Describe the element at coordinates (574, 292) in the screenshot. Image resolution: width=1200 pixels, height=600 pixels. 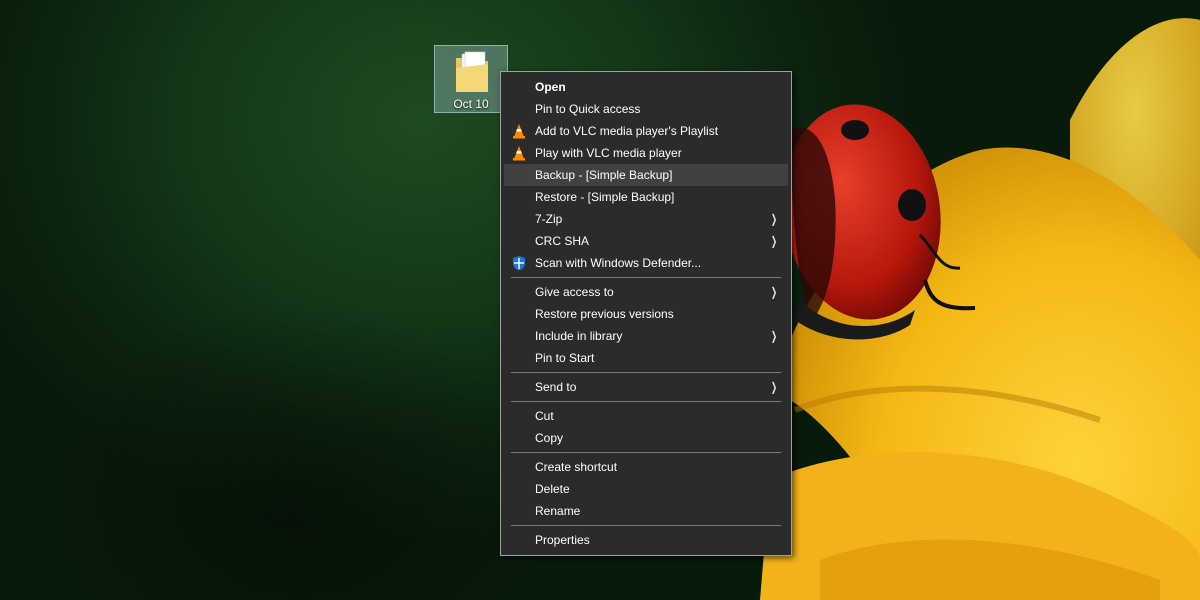
I see `menu-item-label: Give access to` at that location.